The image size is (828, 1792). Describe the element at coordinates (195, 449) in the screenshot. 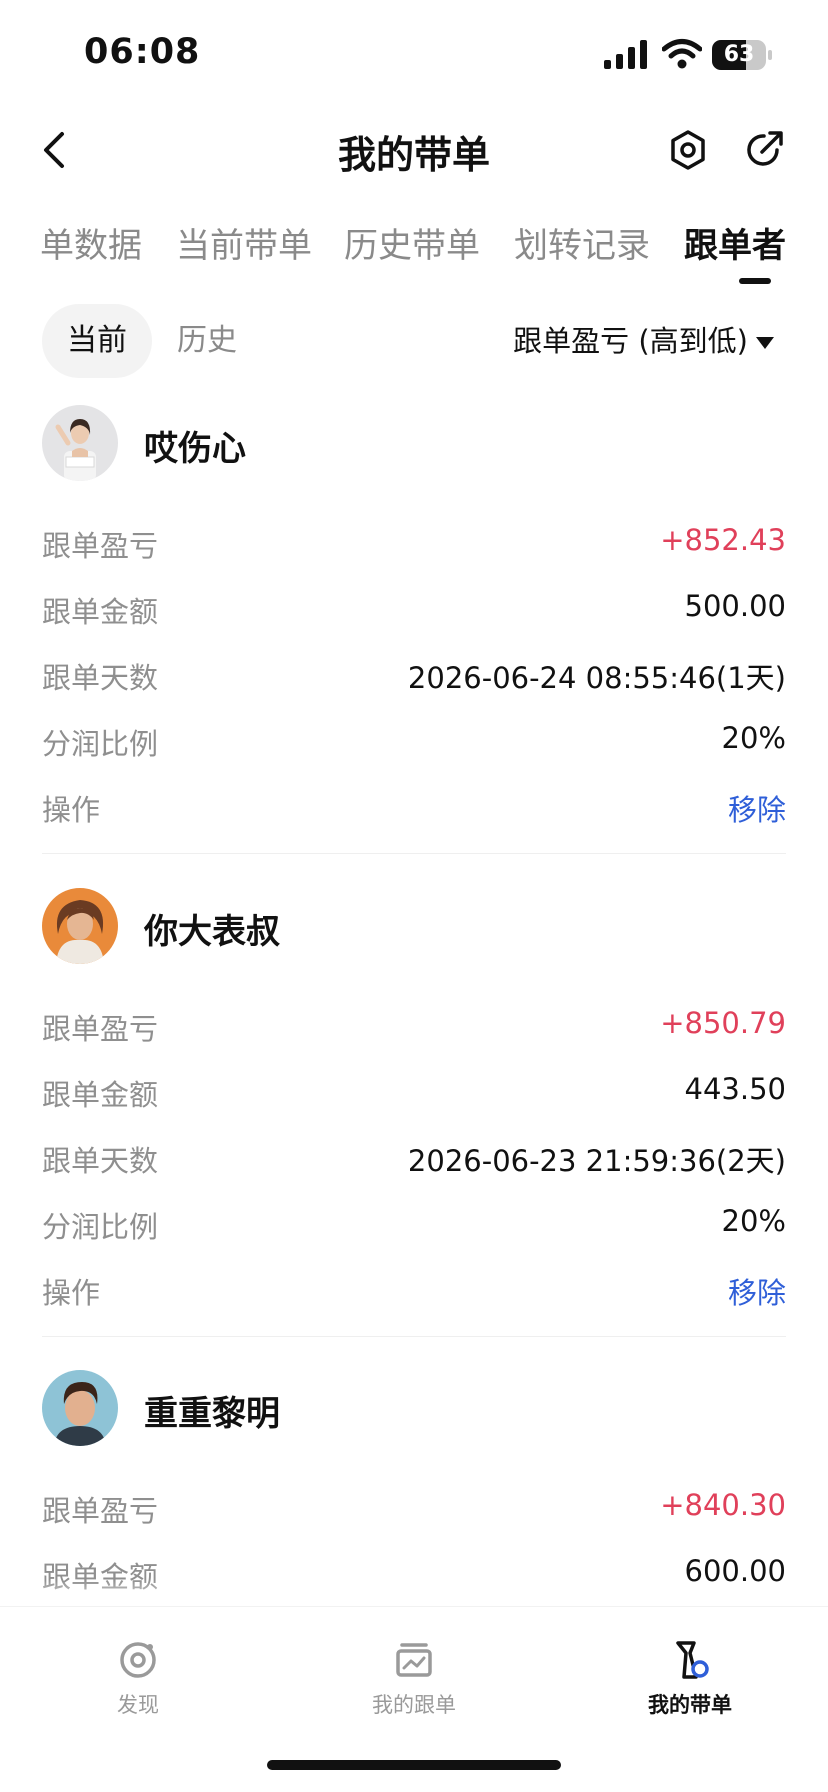

I see `follower-name: 哎伤心` at that location.